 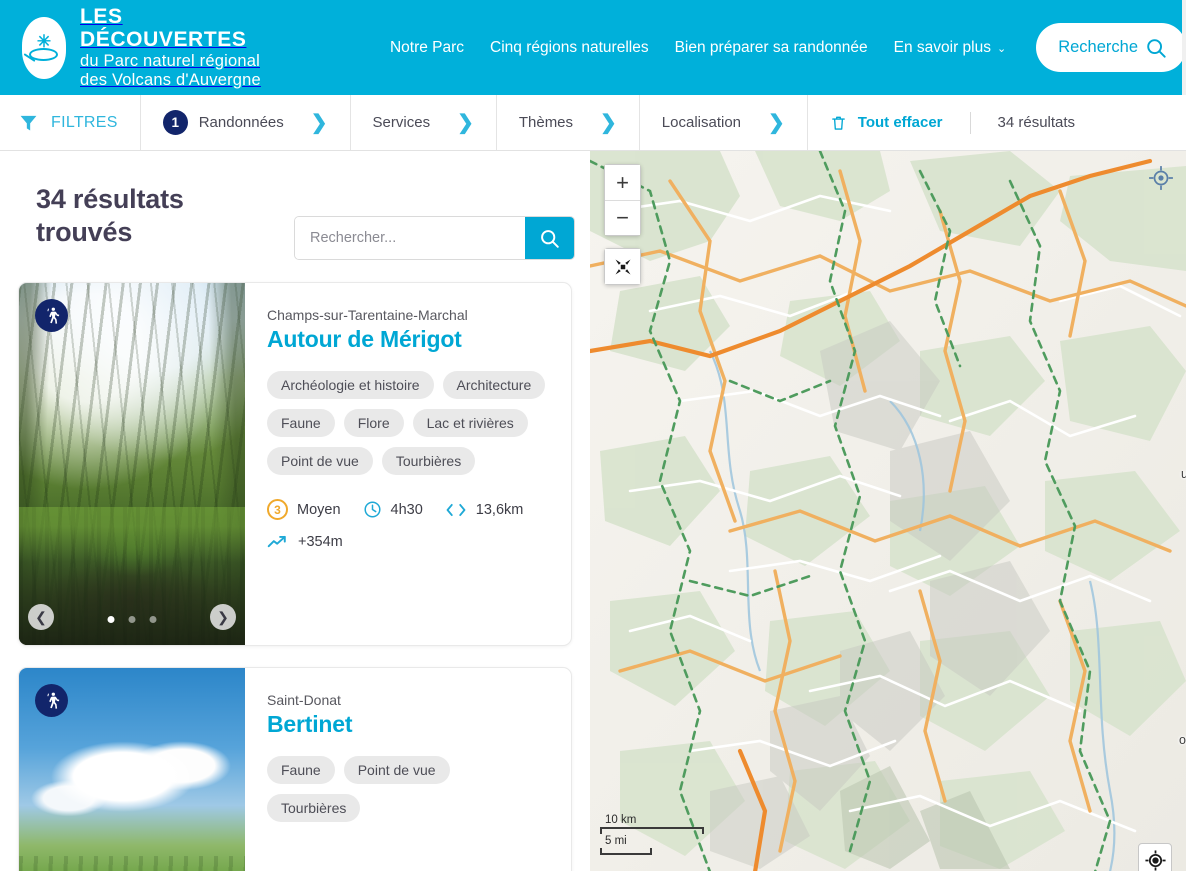 I want to click on filter-badge-count: 1, so click(x=175, y=122).